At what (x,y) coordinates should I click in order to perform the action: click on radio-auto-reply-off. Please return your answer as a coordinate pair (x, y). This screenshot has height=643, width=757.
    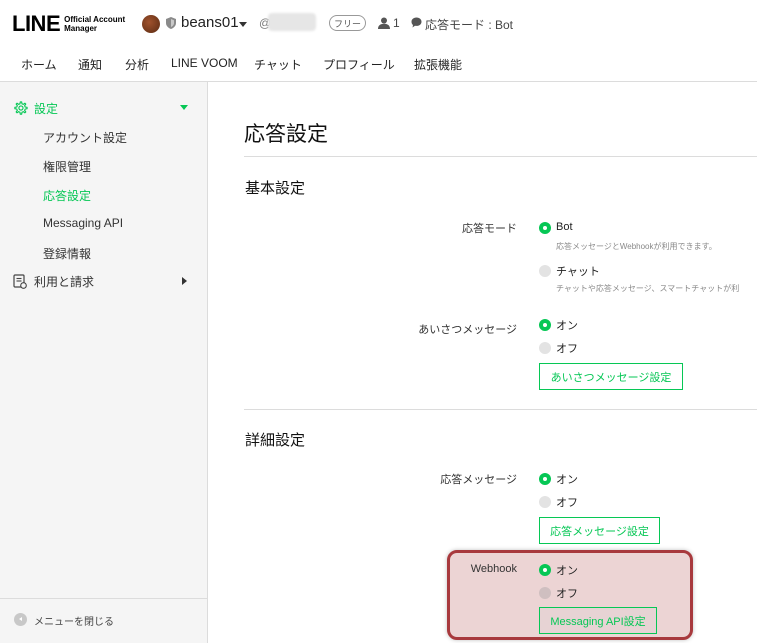
    Looking at the image, I should click on (545, 502).